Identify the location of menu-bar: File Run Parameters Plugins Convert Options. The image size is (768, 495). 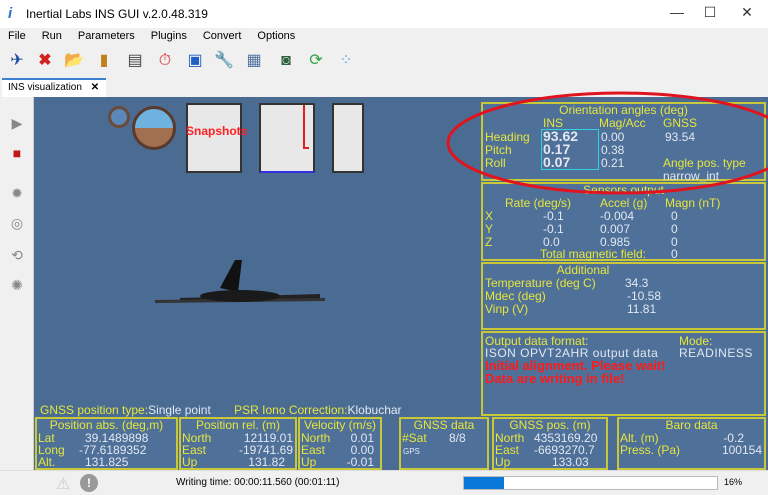
(384, 37).